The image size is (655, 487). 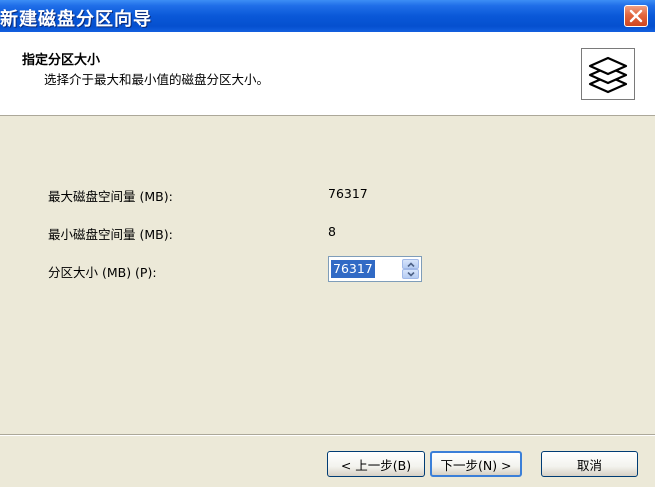 I want to click on back-button: < 上一步(B), so click(x=376, y=464).